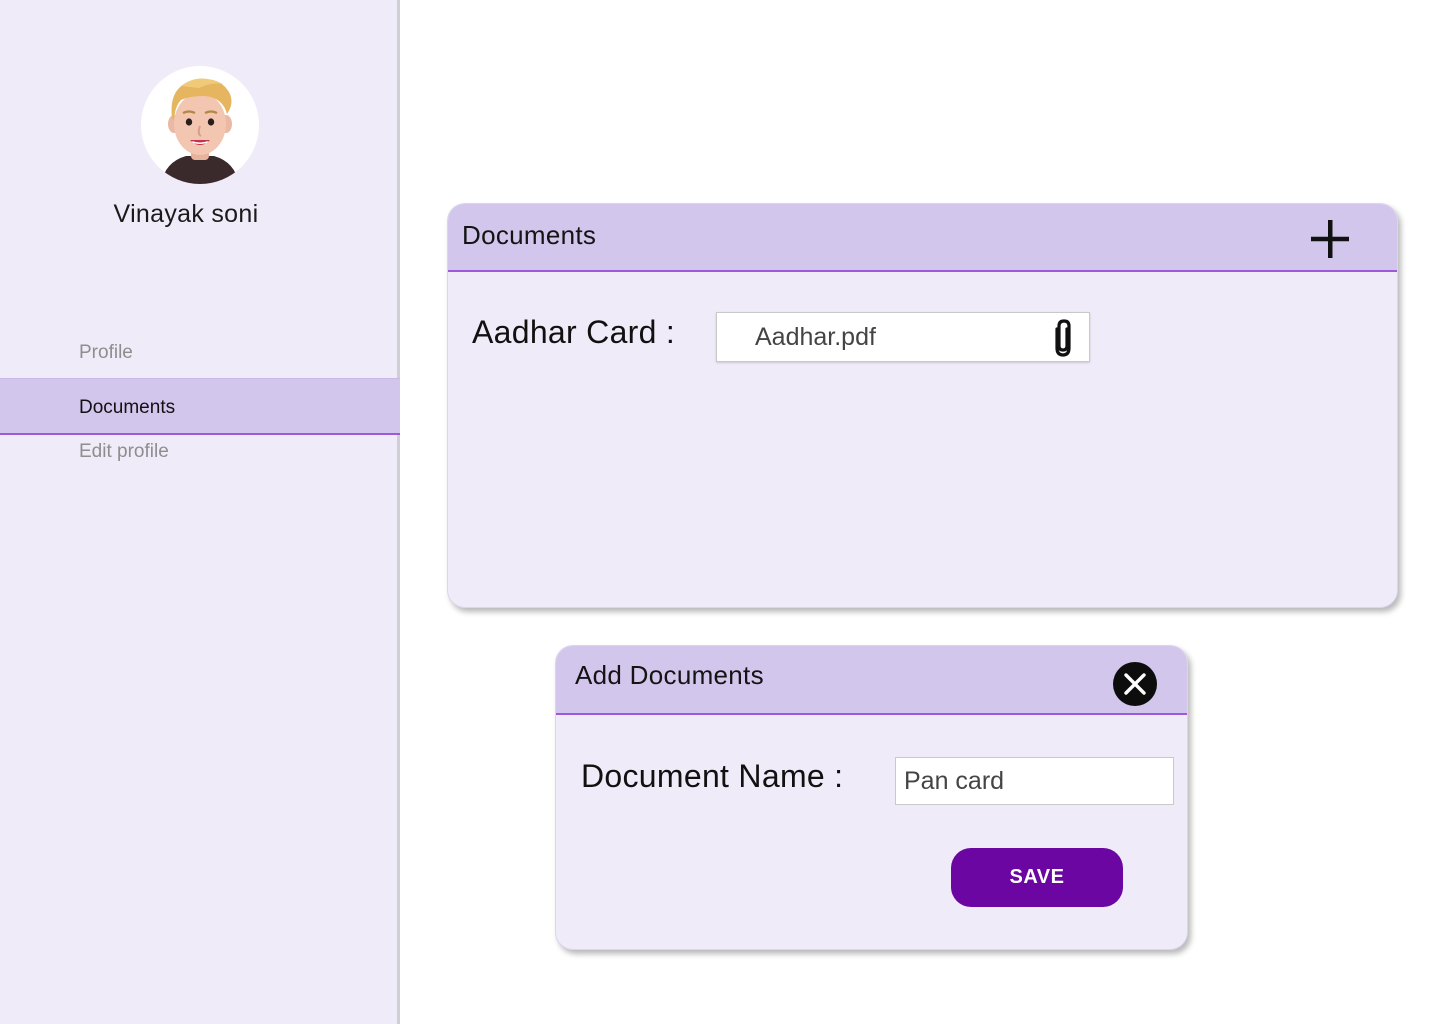 The image size is (1440, 1024). What do you see at coordinates (186, 214) in the screenshot?
I see `user-name: Vinayak soni` at bounding box center [186, 214].